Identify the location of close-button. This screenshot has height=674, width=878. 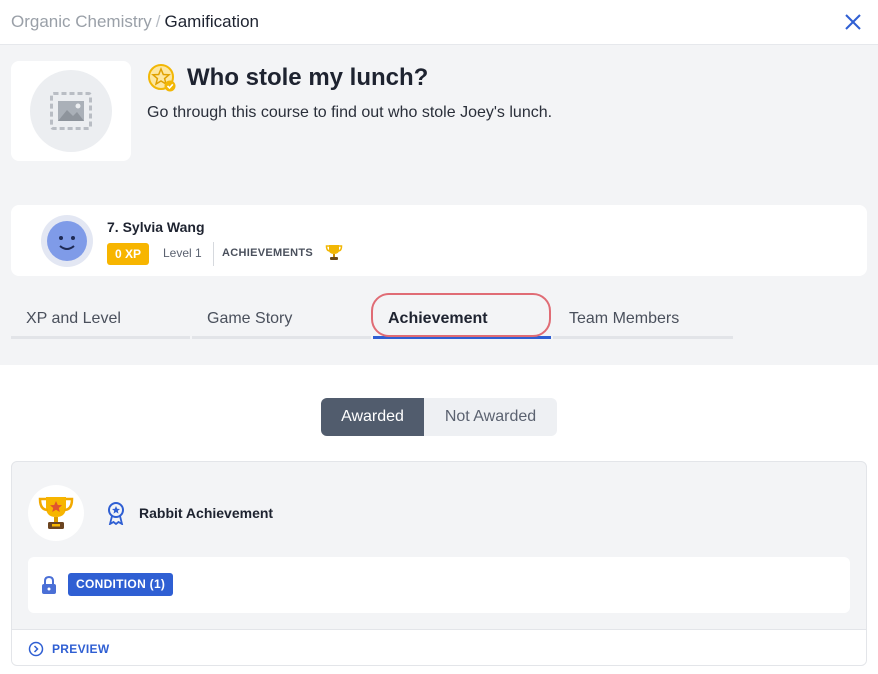
(853, 22).